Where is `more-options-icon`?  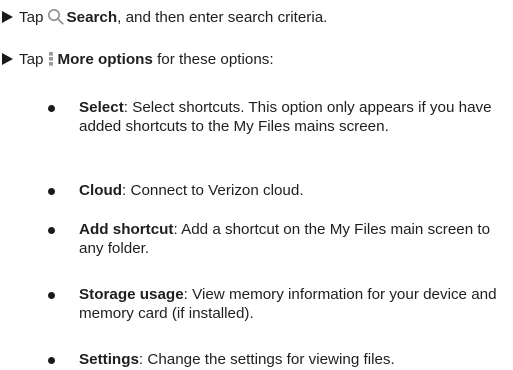 more-options-icon is located at coordinates (51, 61).